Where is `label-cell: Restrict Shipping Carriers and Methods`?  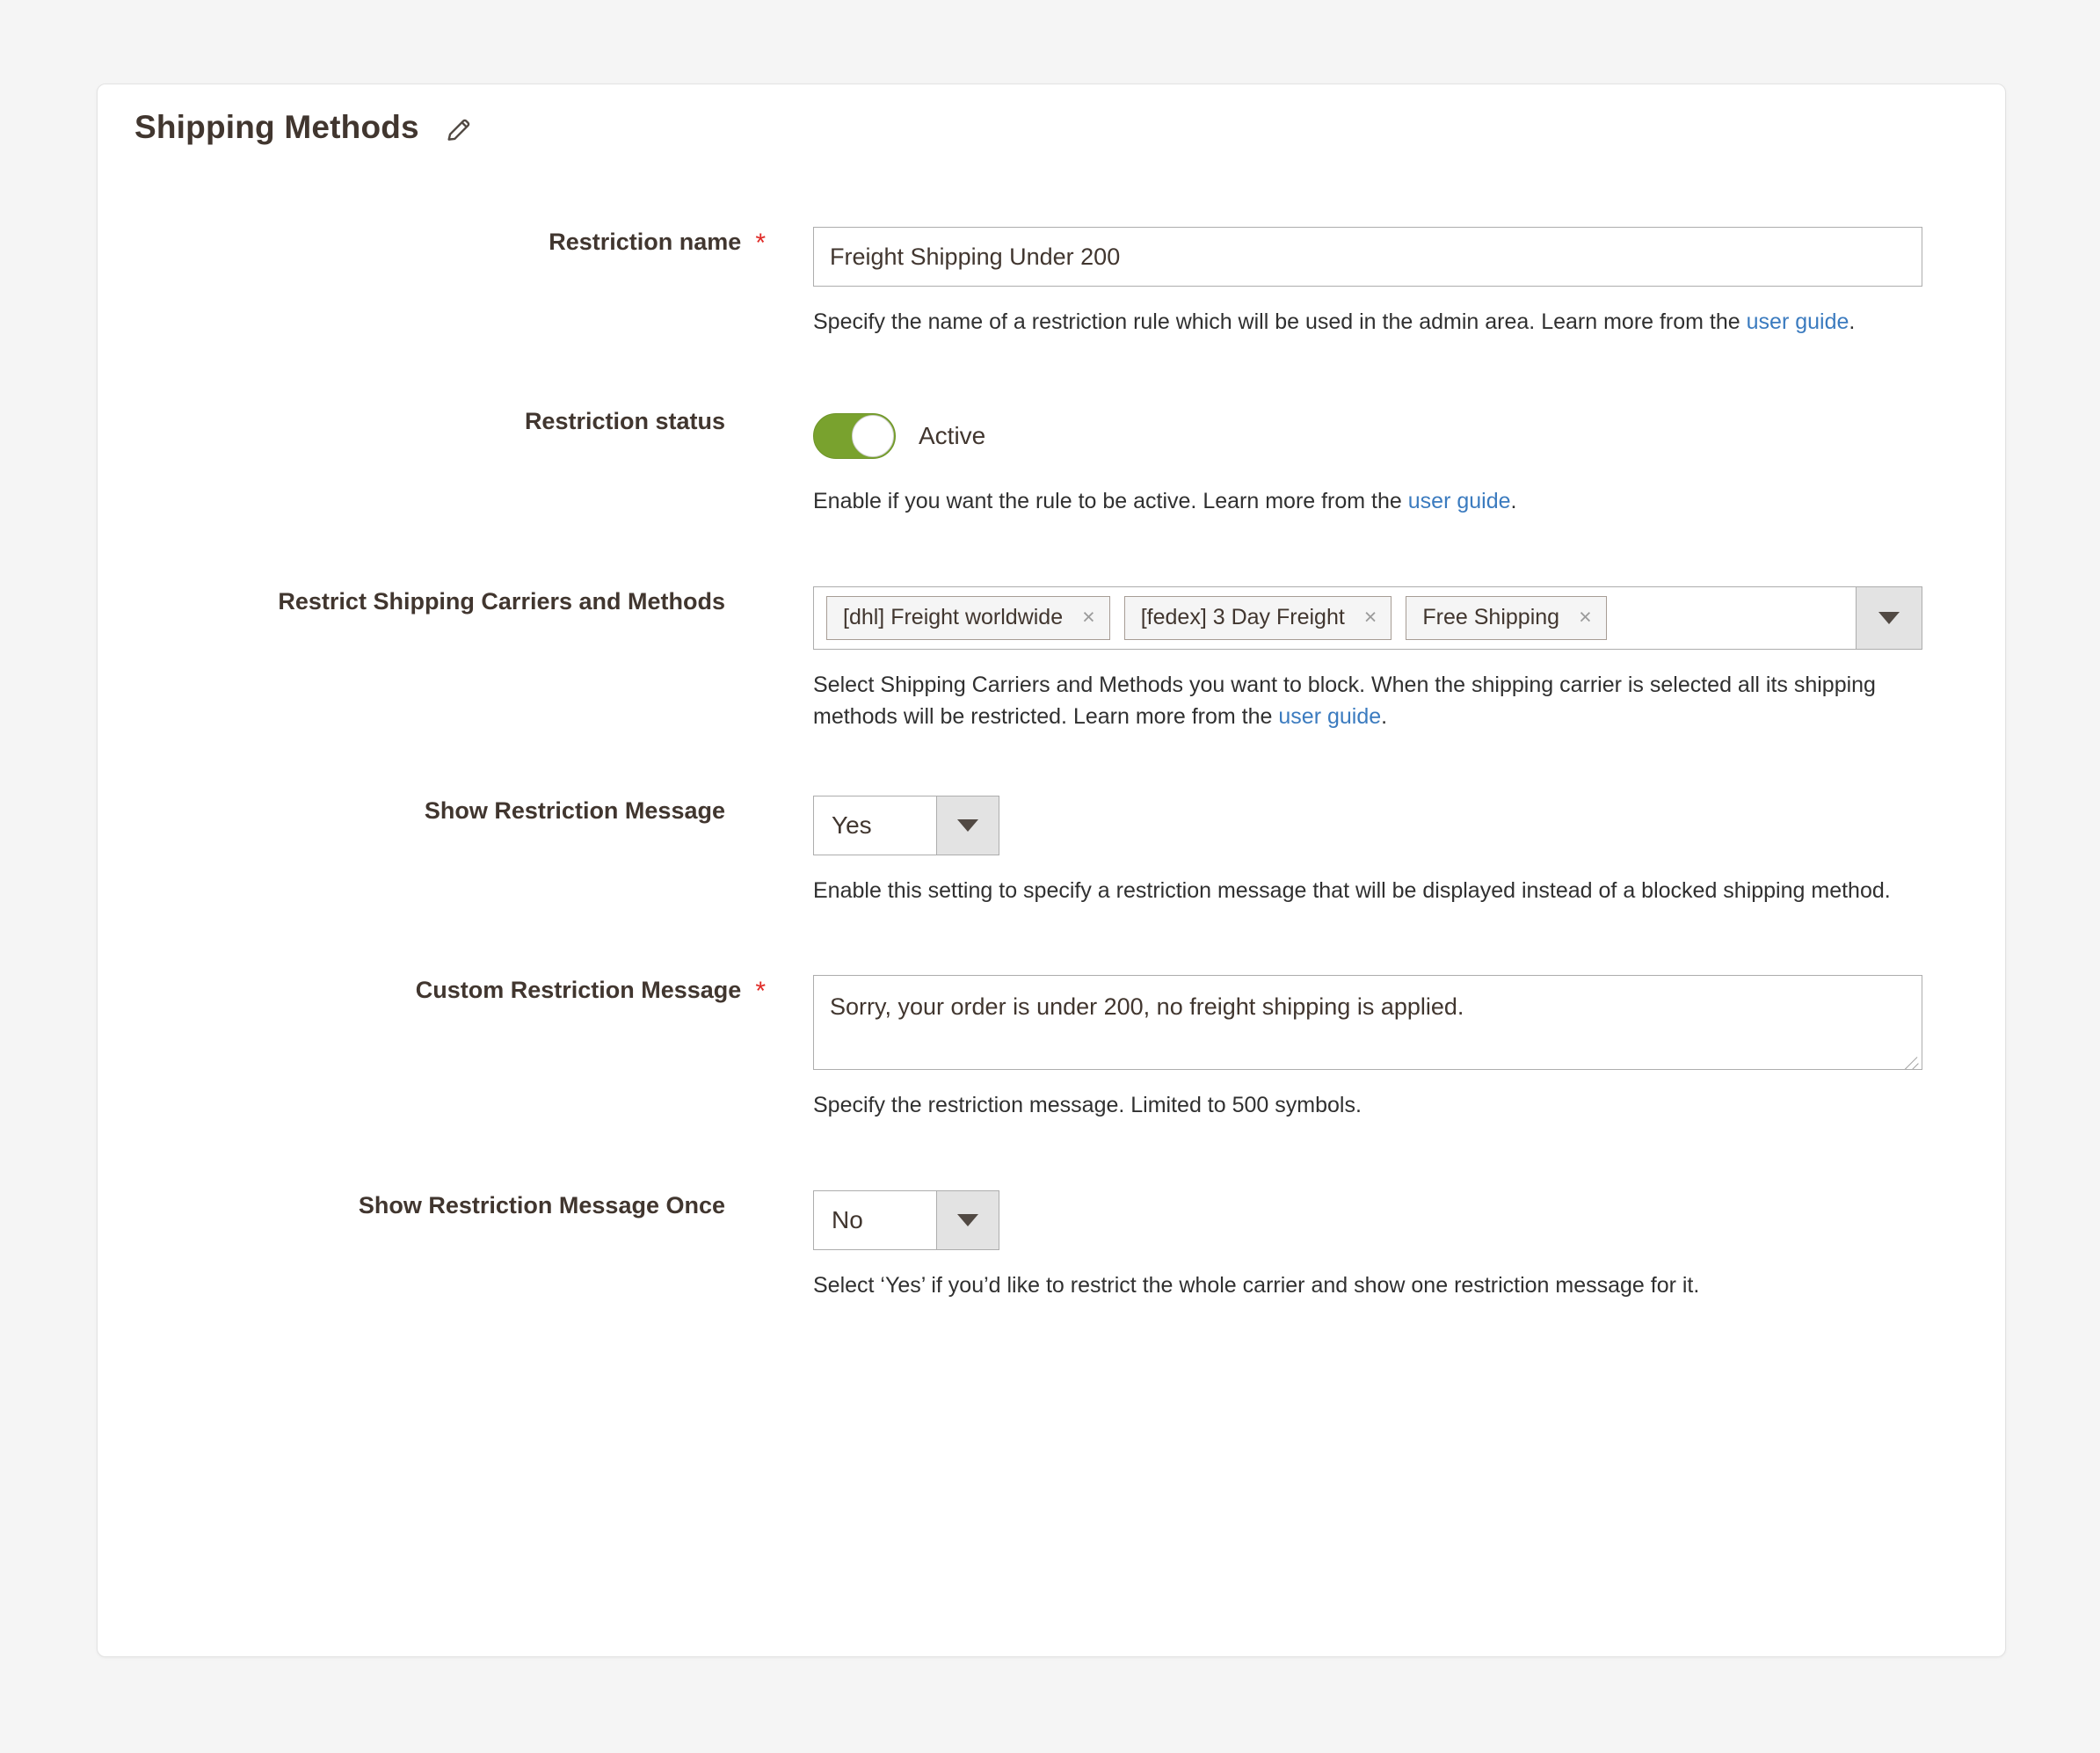 label-cell: Restrict Shipping Carriers and Methods is located at coordinates (432, 602).